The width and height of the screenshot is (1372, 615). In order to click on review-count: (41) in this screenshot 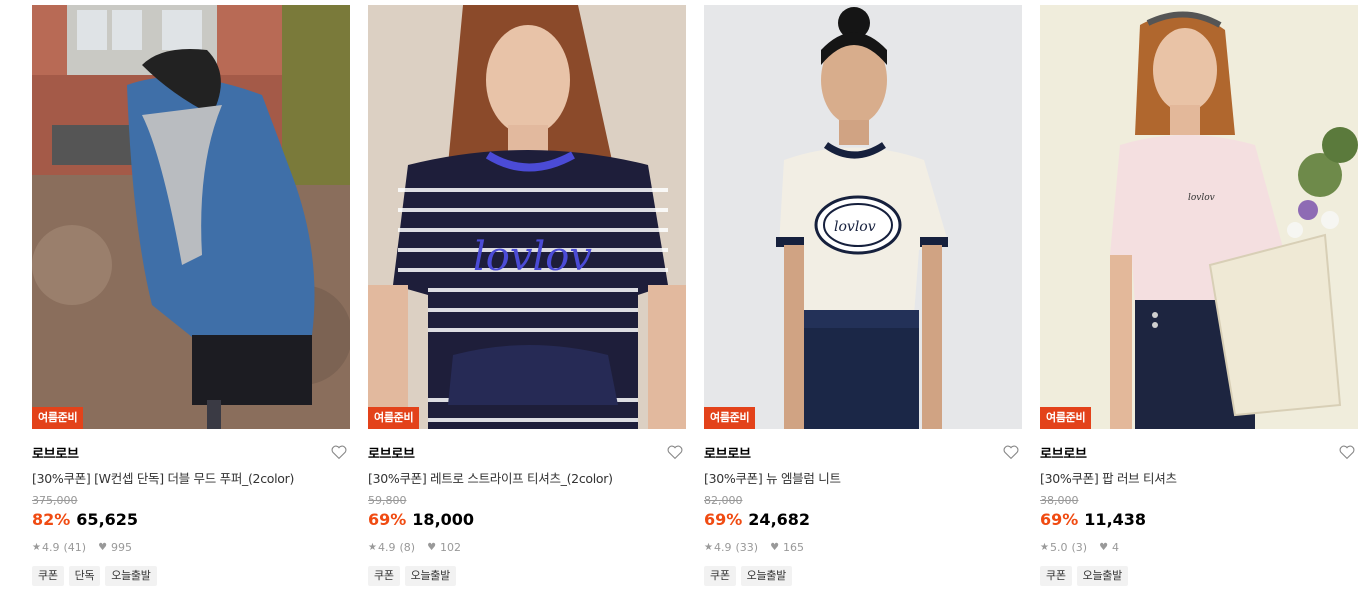, I will do `click(75, 547)`.